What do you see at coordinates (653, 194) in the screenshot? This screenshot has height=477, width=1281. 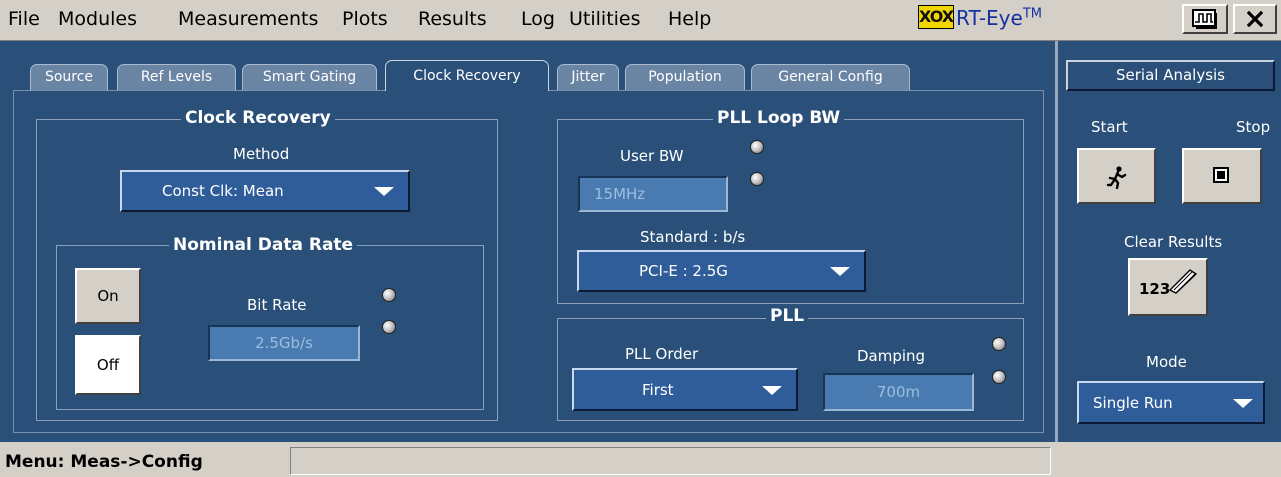 I see `user-bw-field: 15MHz` at bounding box center [653, 194].